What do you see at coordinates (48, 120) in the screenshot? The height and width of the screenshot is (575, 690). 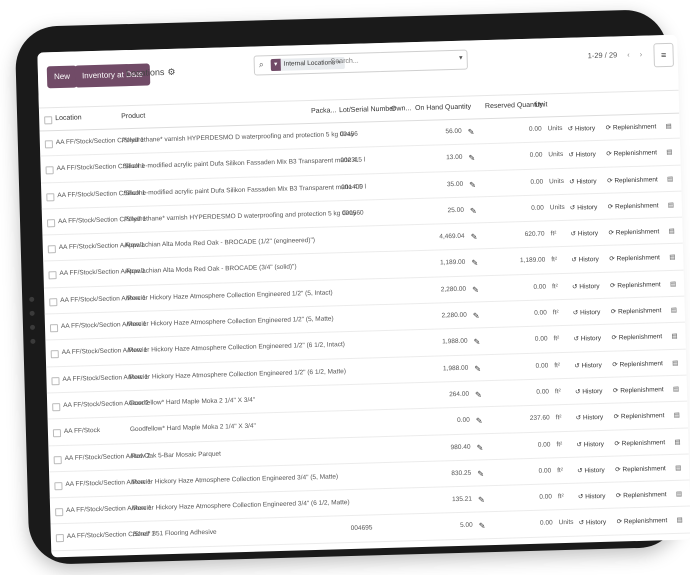 I see `select-all-checkbox` at bounding box center [48, 120].